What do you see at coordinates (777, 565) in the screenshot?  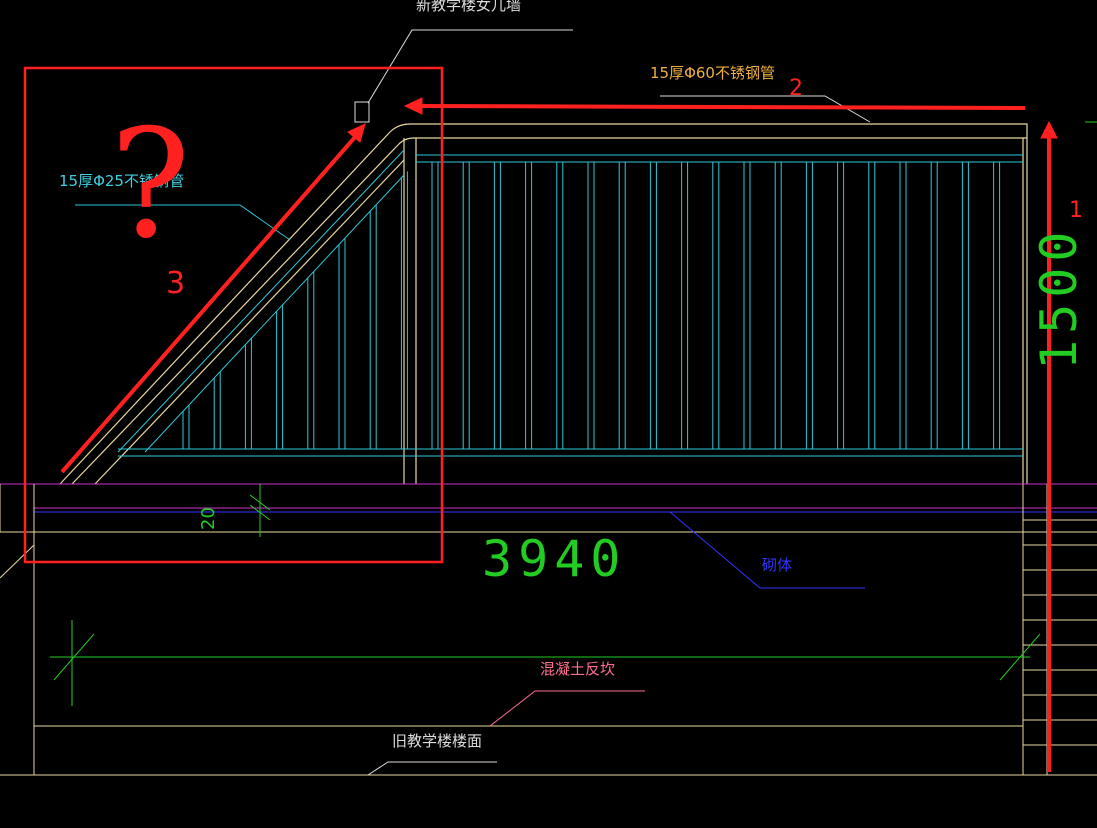 I see `masonry-label: 砌体` at bounding box center [777, 565].